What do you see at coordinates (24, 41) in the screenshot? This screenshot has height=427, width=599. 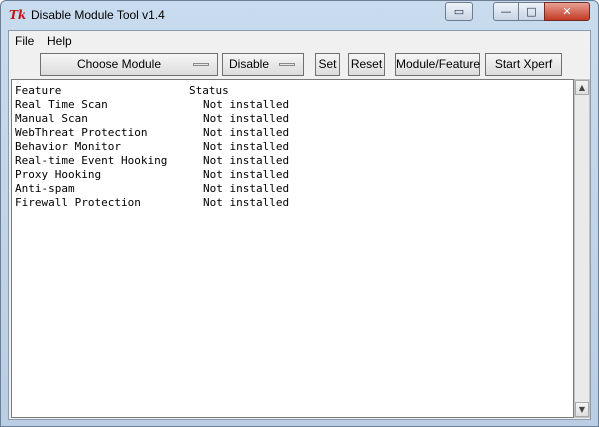 I see `menu-file: File` at bounding box center [24, 41].